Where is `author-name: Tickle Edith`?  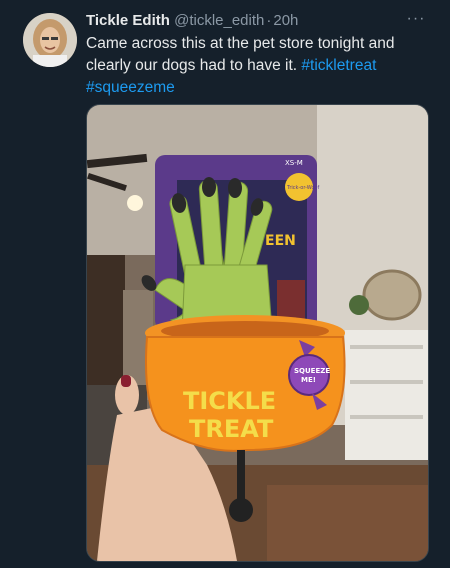
author-name: Tickle Edith is located at coordinates (128, 20).